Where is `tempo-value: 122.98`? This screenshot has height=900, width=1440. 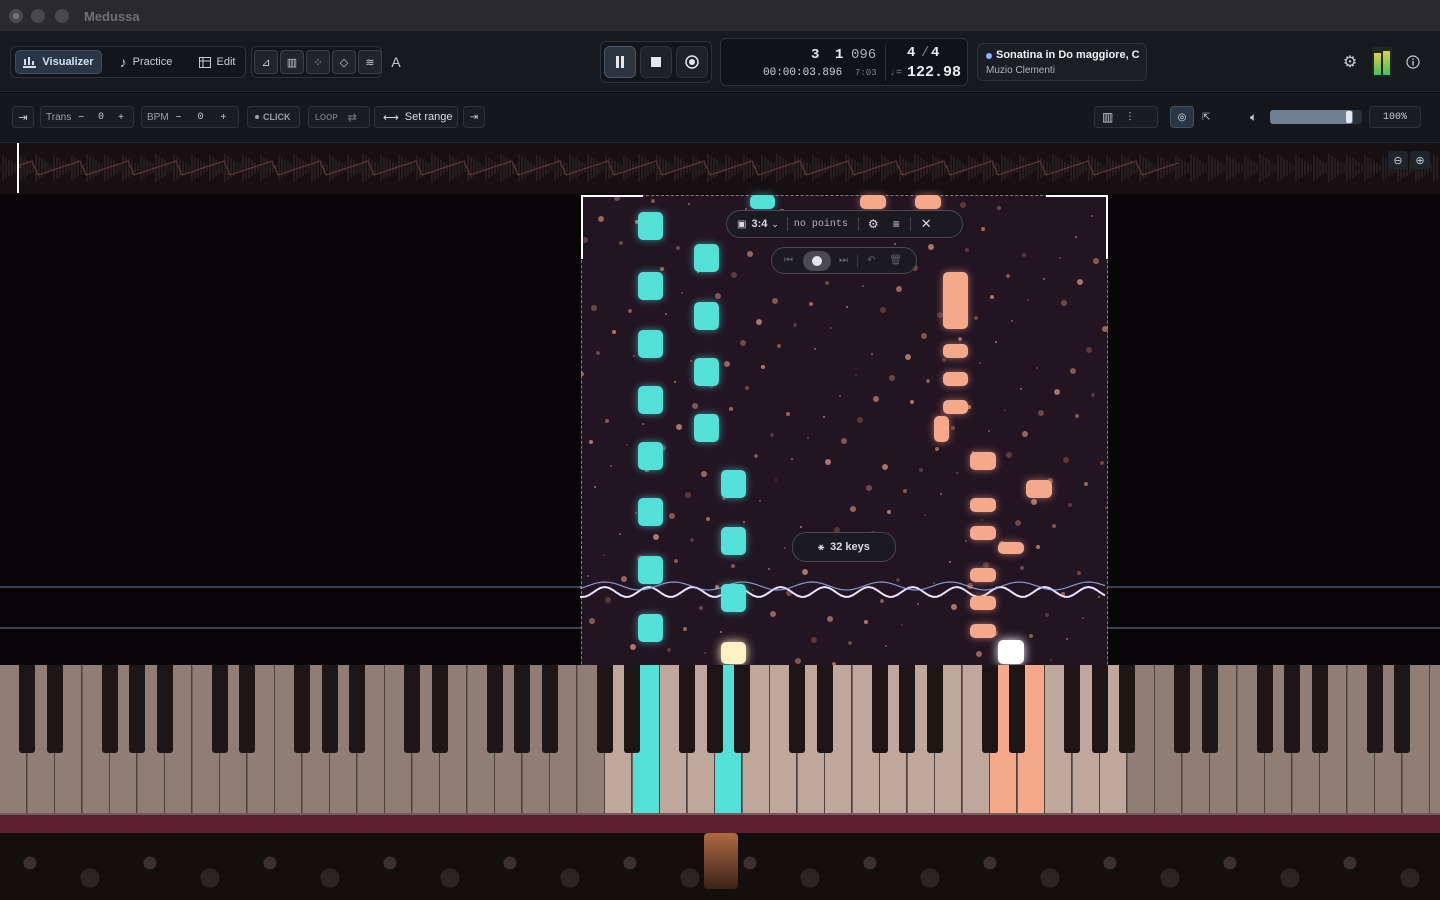
tempo-value: 122.98 is located at coordinates (934, 72).